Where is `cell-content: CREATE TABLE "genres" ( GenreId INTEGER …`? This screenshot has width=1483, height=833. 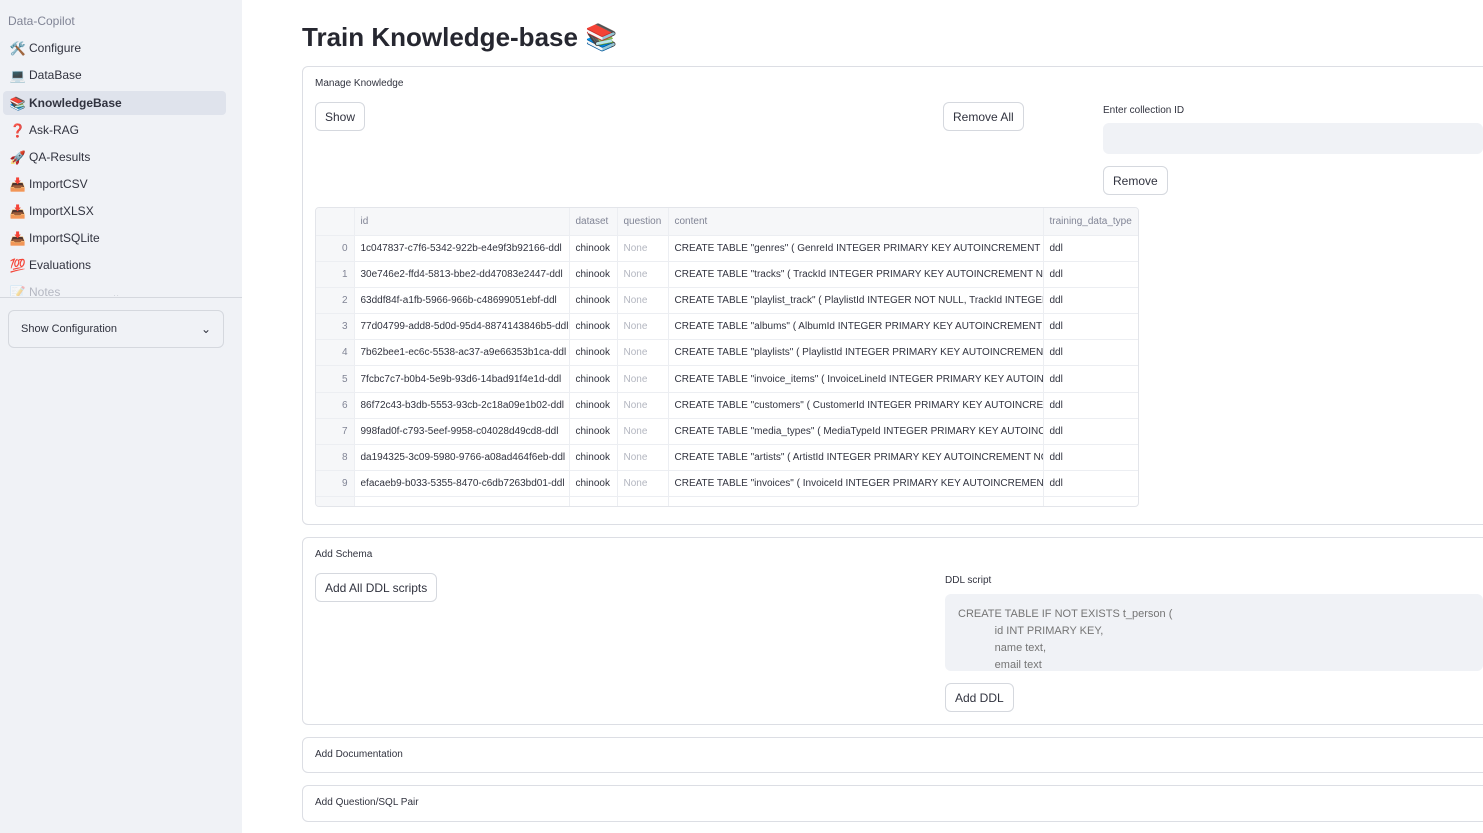
cell-content: CREATE TABLE "genres" ( GenreId INTEGER … is located at coordinates (856, 248).